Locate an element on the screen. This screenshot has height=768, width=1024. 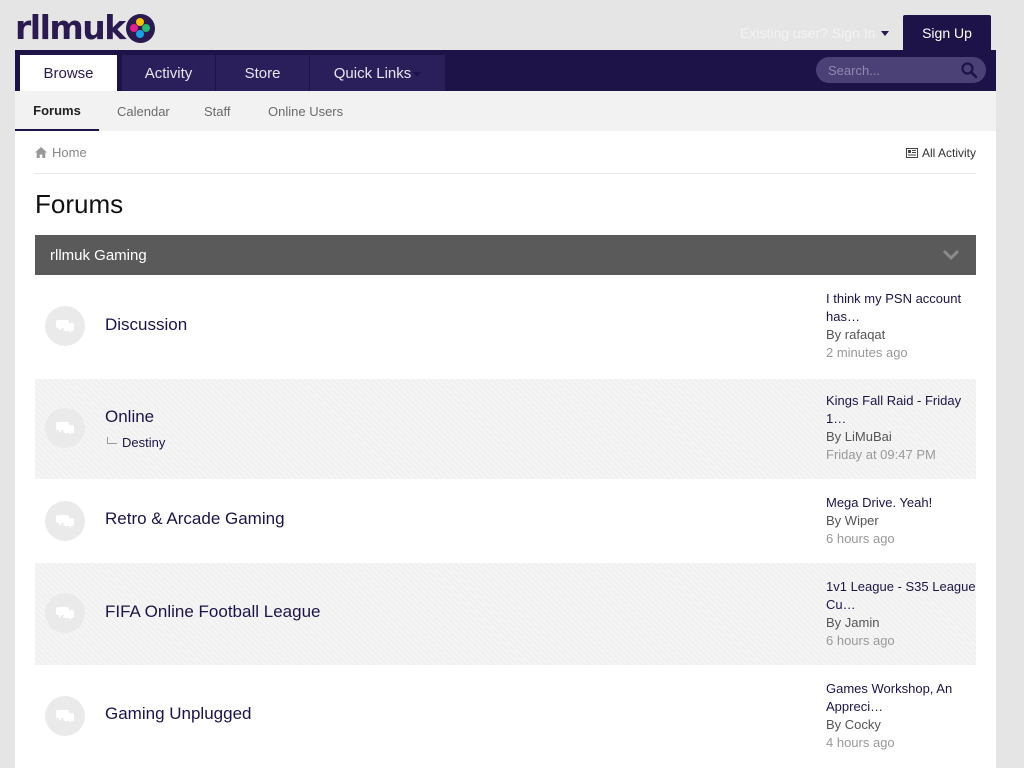
subnav-label: Staff is located at coordinates (217, 111).